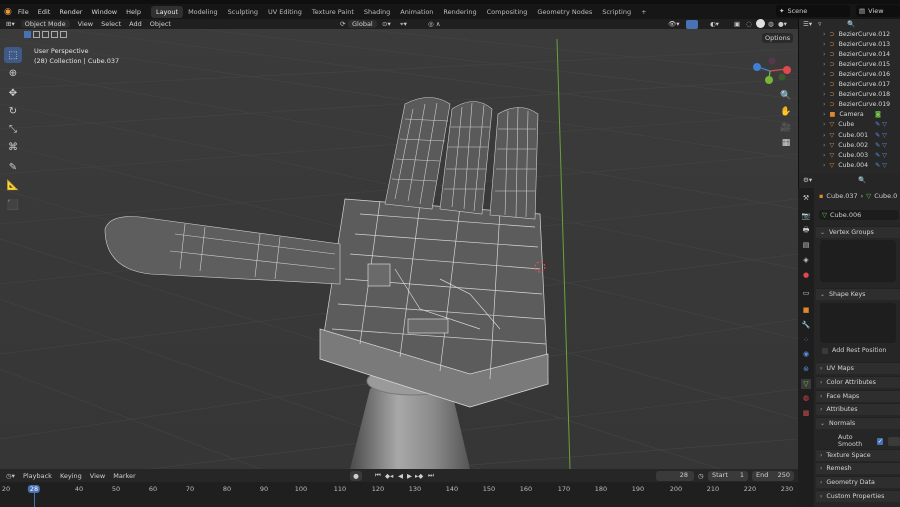  Describe the element at coordinates (849, 115) in the screenshot. I see `outliner-item: › ■ Camera ◙` at that location.